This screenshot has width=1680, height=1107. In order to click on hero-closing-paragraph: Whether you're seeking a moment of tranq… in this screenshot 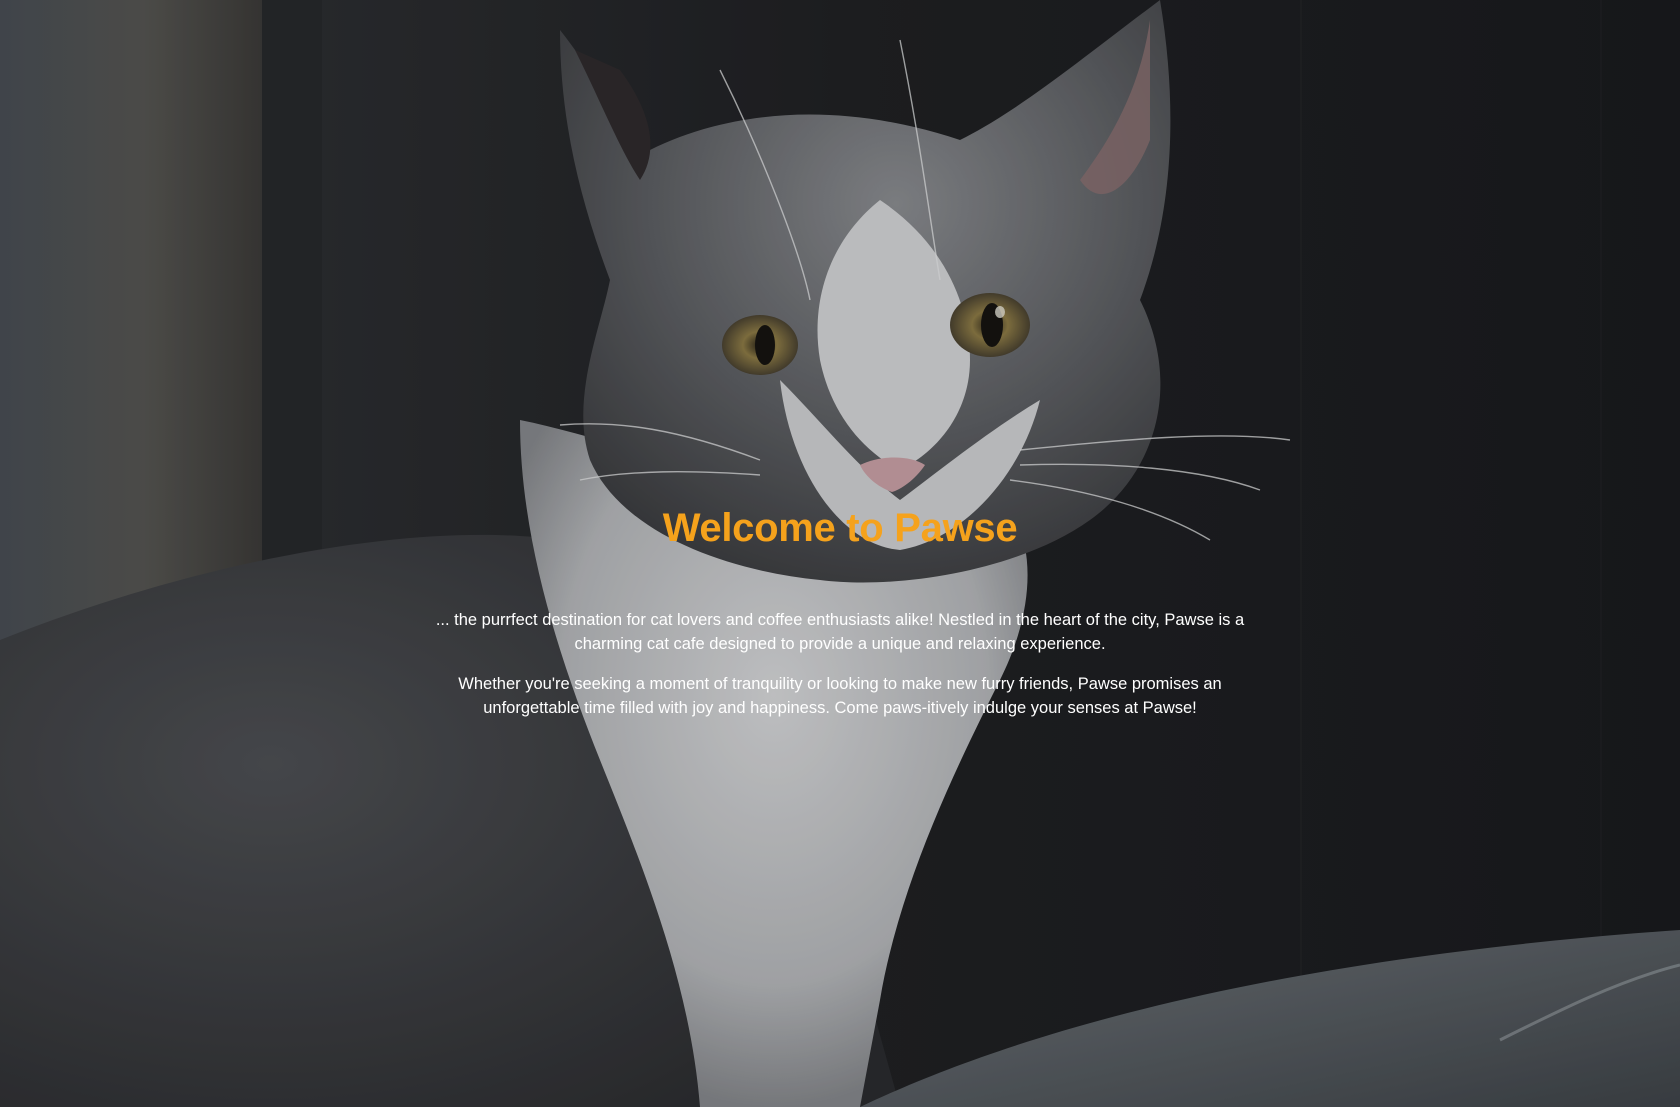, I will do `click(840, 696)`.